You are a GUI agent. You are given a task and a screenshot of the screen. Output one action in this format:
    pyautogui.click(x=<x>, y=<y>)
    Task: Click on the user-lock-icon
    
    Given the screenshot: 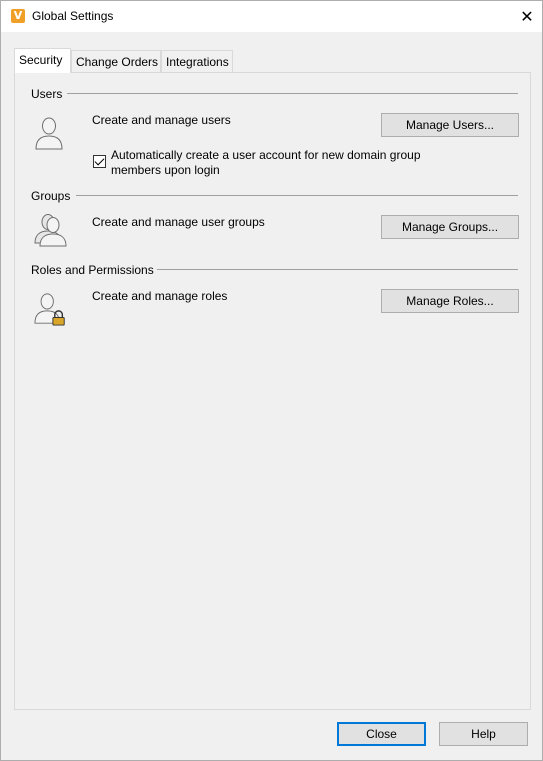 What is the action you would take?
    pyautogui.click(x=49, y=309)
    